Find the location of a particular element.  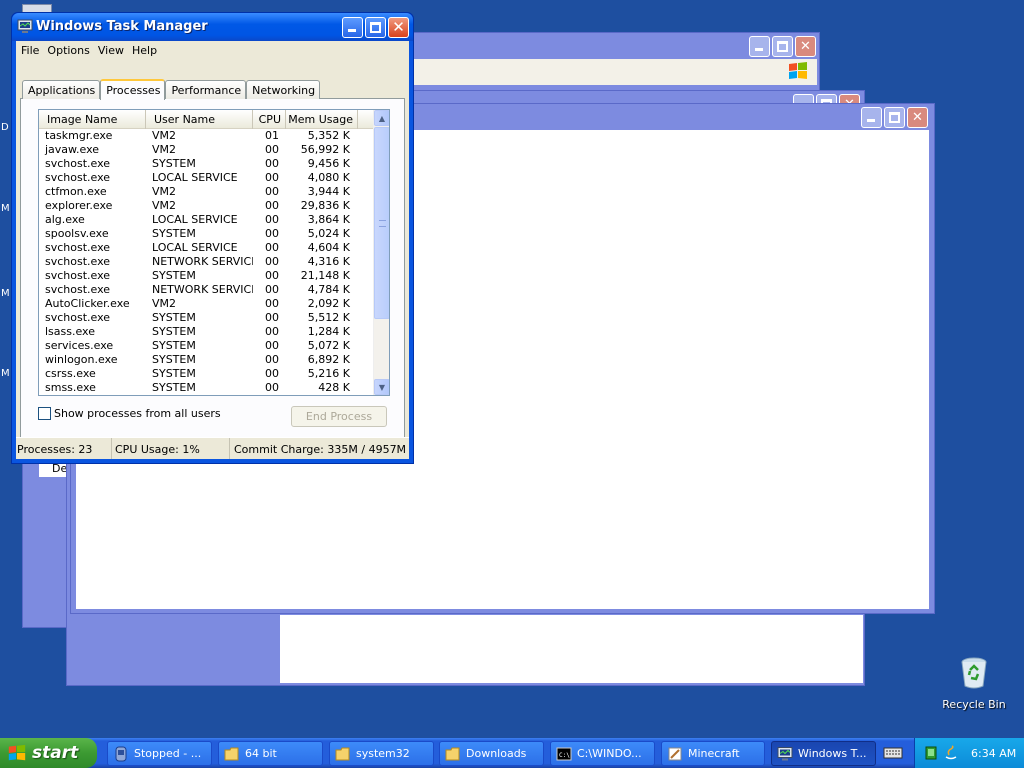

process-row: winlogon.exe SYSTEM 00 6,892 K is located at coordinates (206, 360).